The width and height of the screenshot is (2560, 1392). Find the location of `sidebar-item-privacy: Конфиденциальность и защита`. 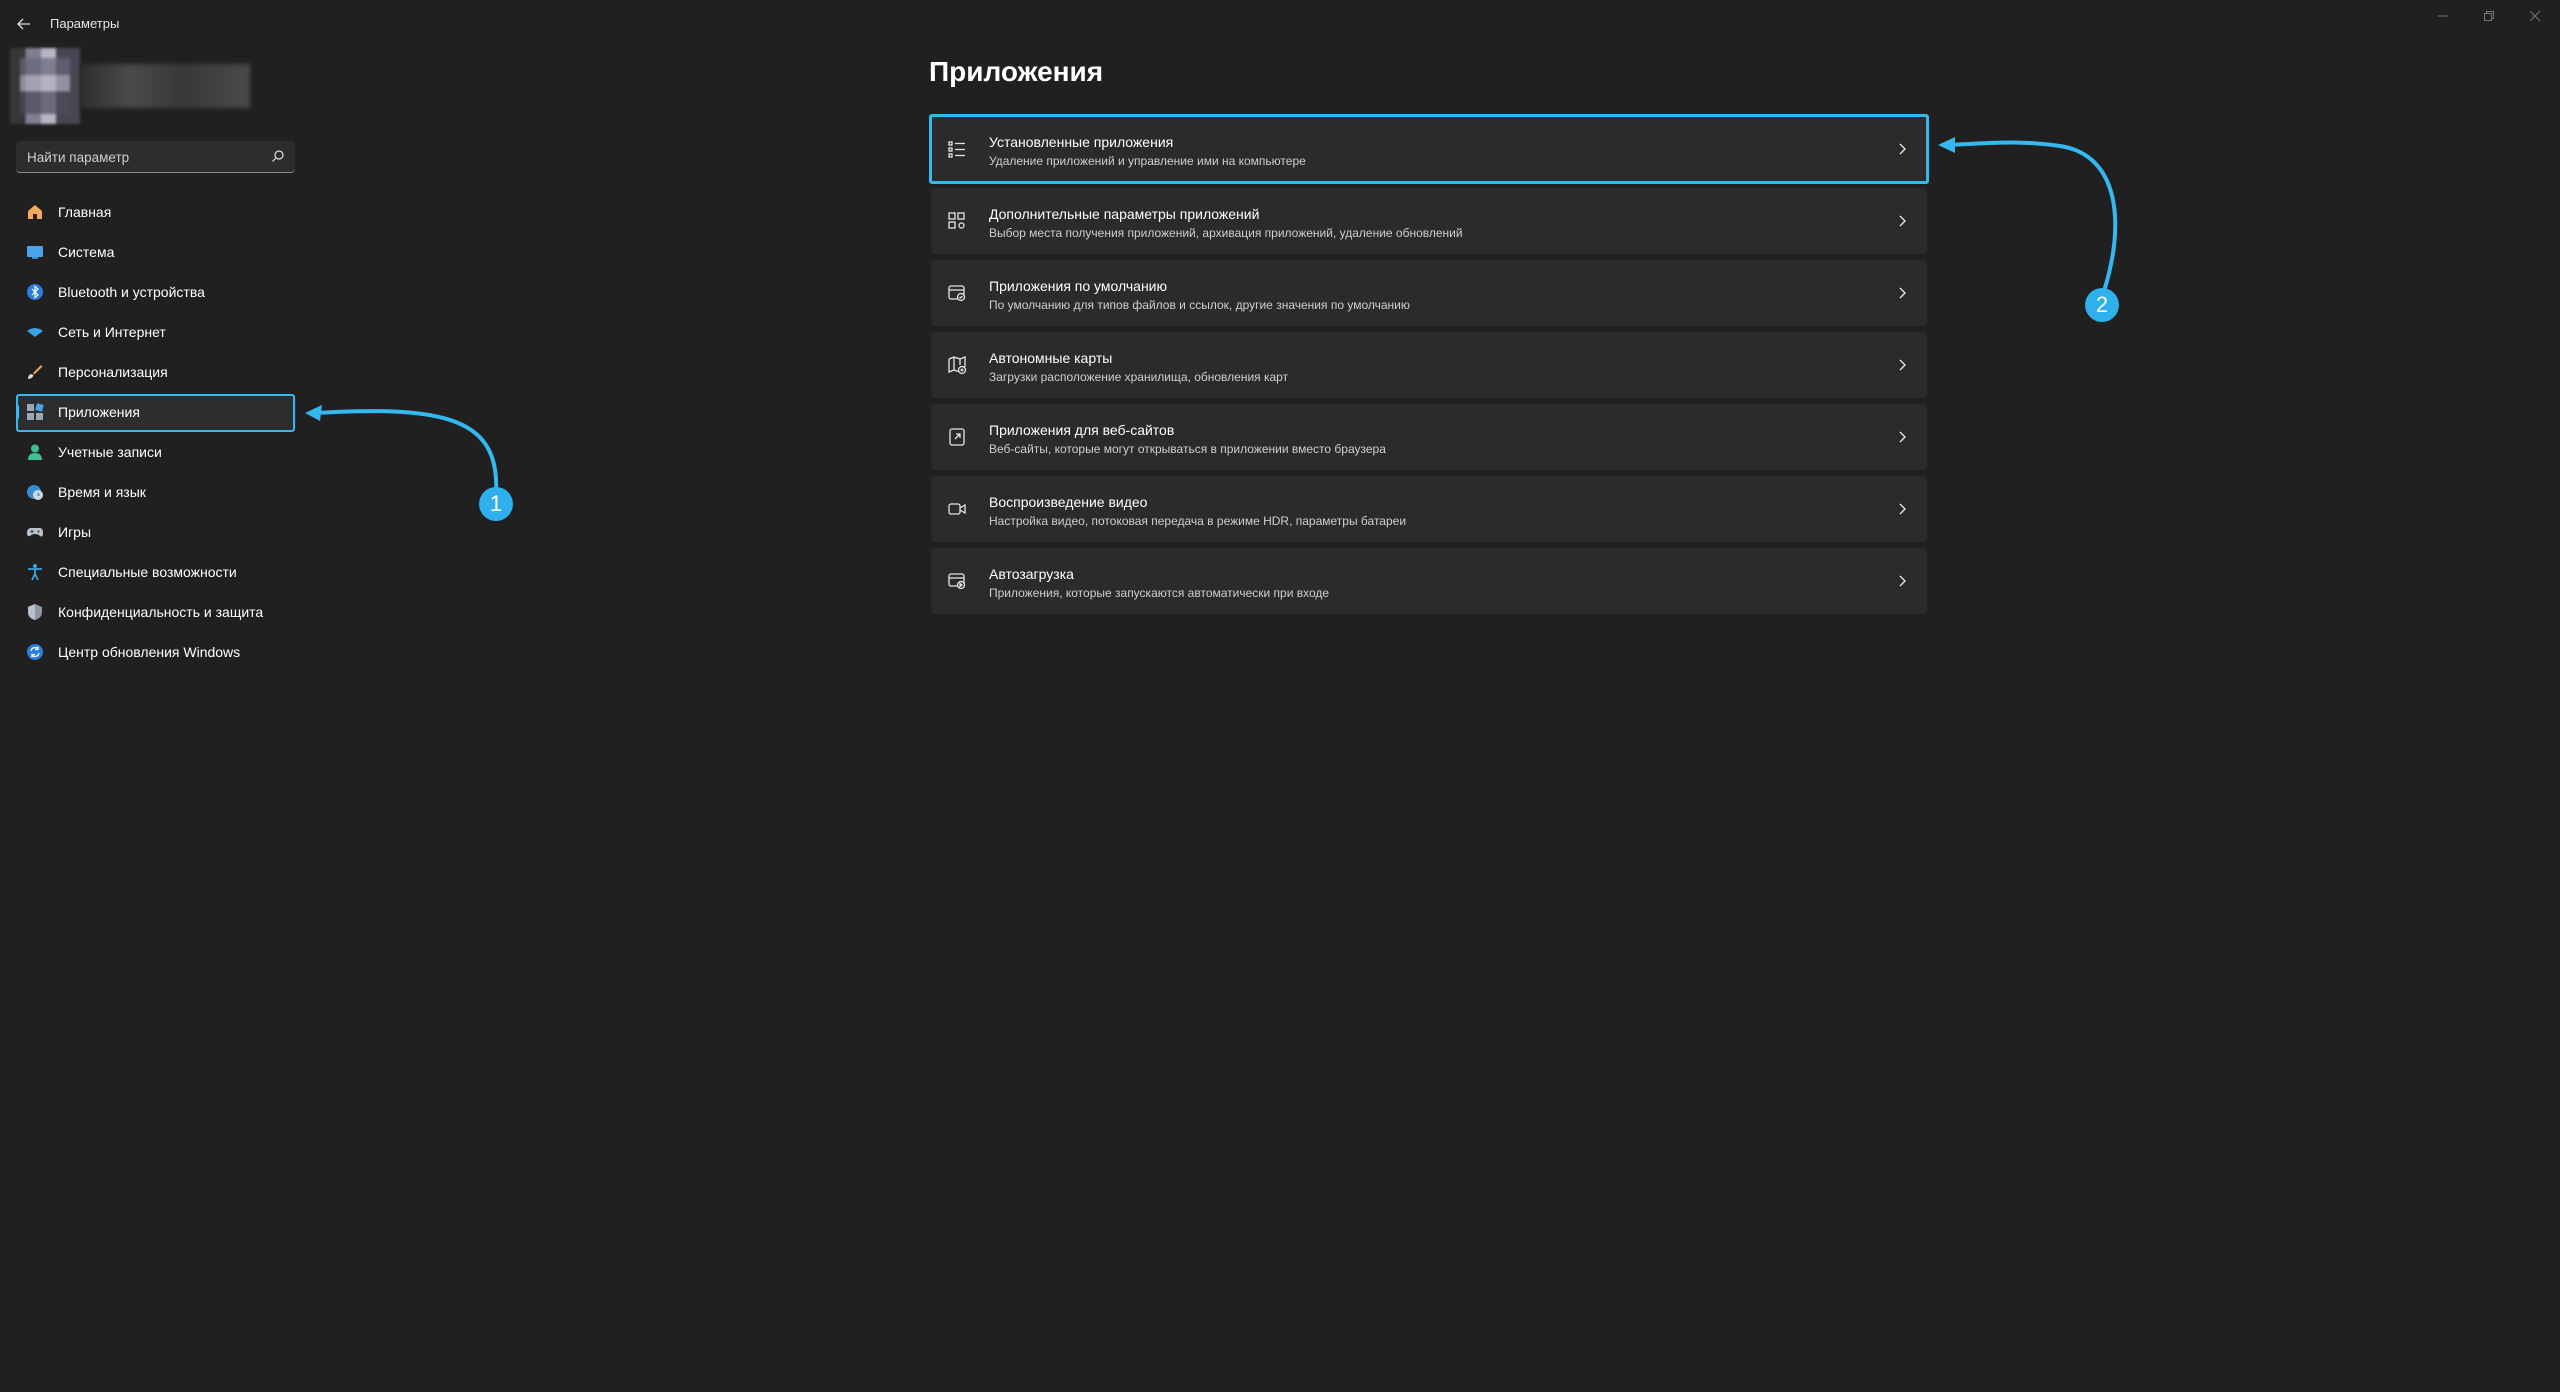

sidebar-item-privacy: Конфиденциальность и защита is located at coordinates (156, 612).